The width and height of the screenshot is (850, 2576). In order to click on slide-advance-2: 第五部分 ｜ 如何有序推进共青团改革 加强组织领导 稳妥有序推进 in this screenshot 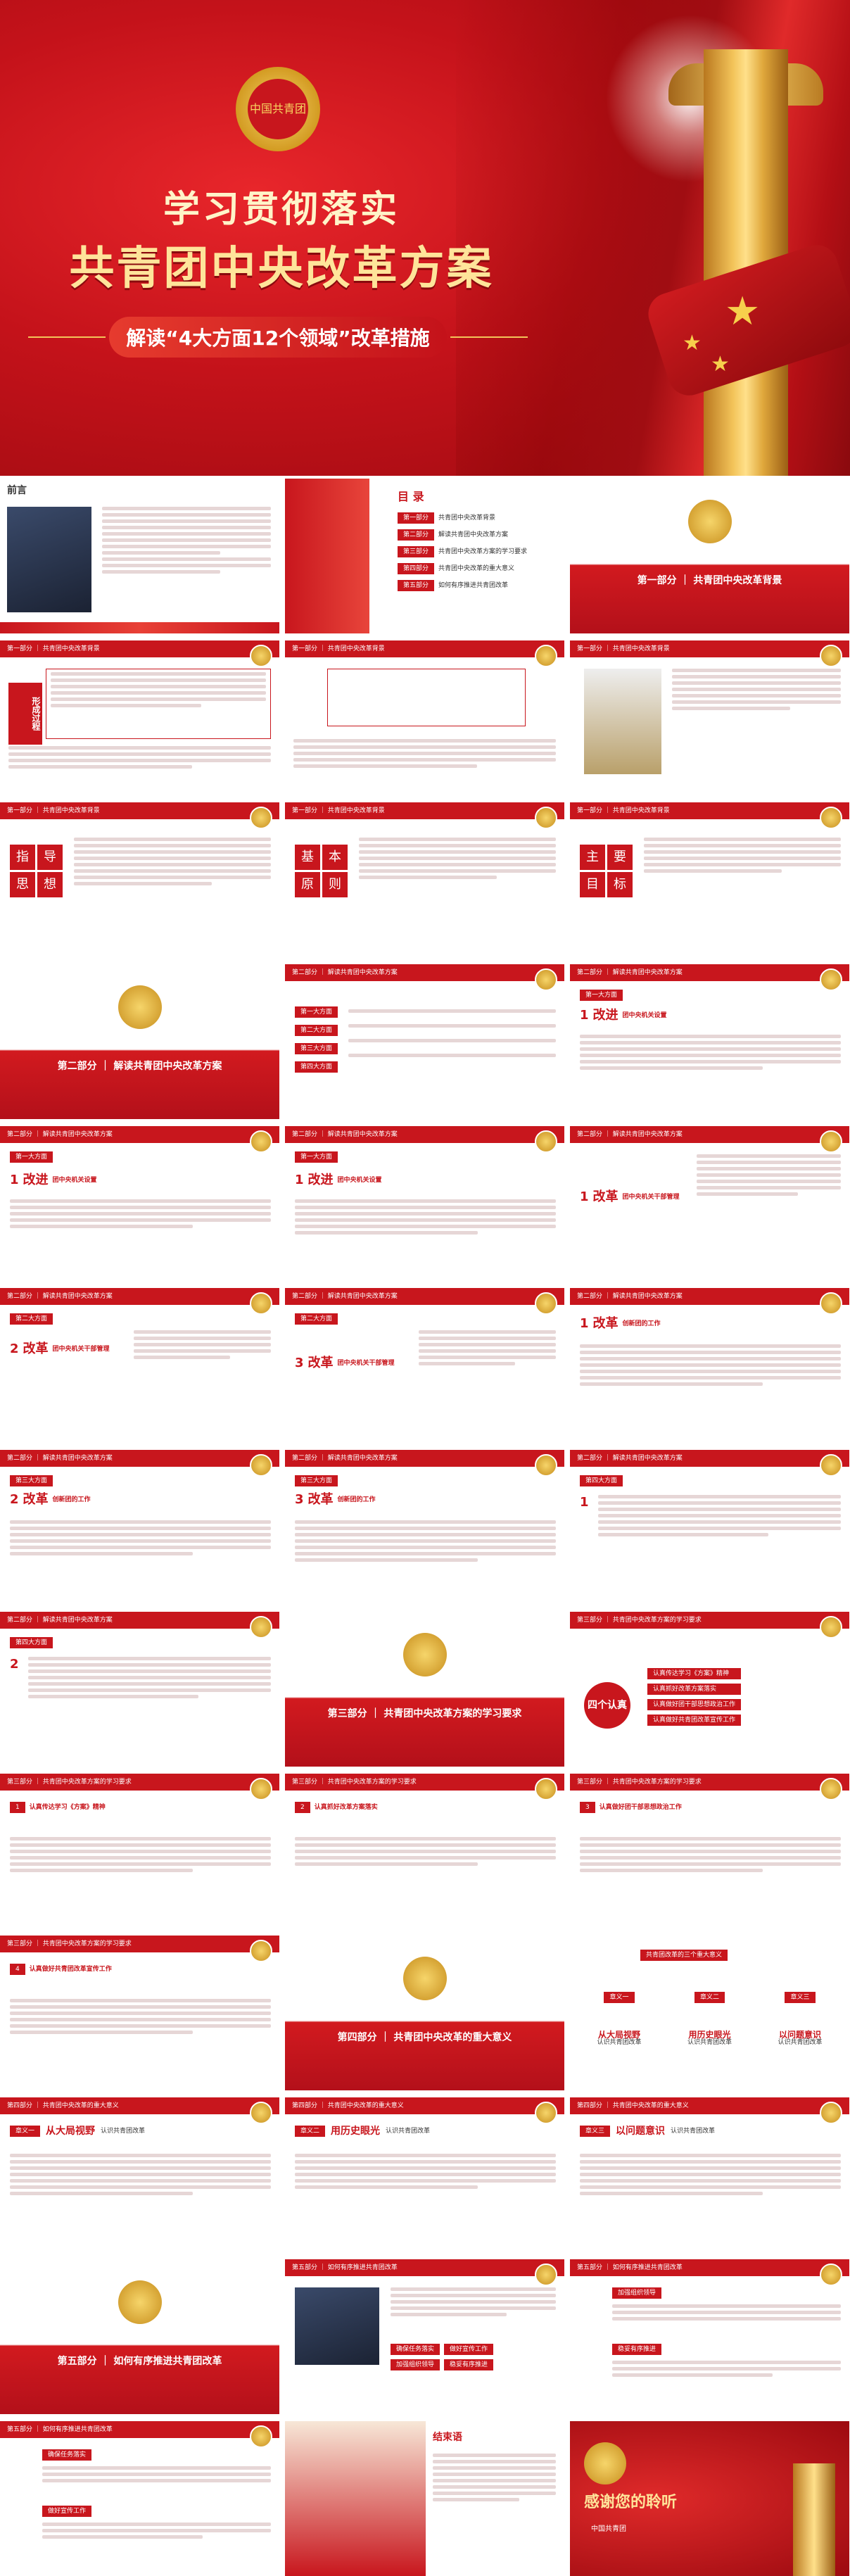, I will do `click(709, 2336)`.